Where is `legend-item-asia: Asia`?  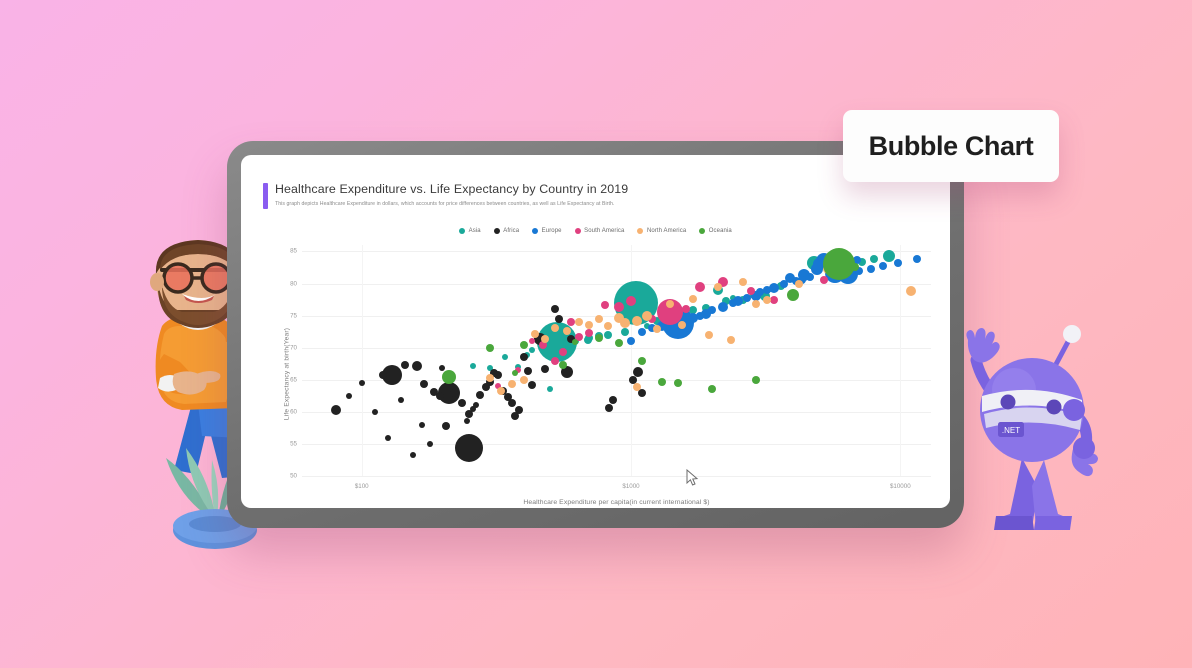
legend-item-asia: Asia is located at coordinates (470, 231).